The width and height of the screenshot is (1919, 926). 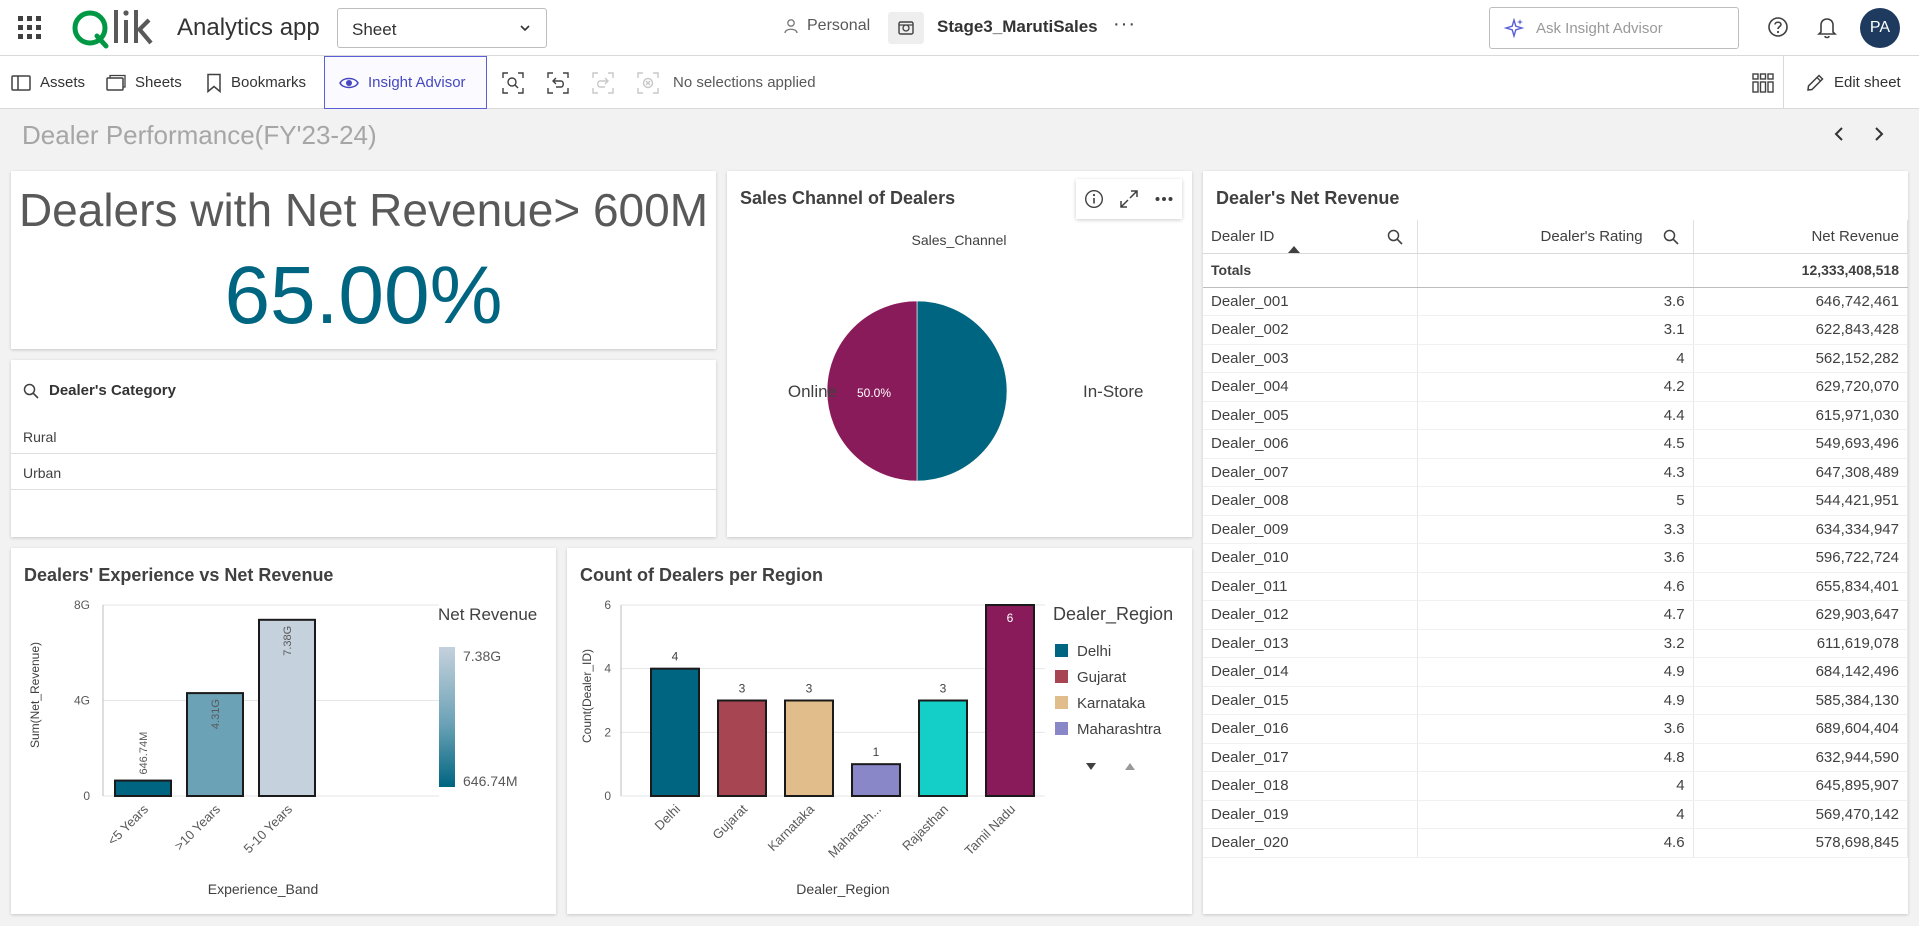 What do you see at coordinates (374, 29) in the screenshot?
I see `sheet-dropdown-label: Sheet` at bounding box center [374, 29].